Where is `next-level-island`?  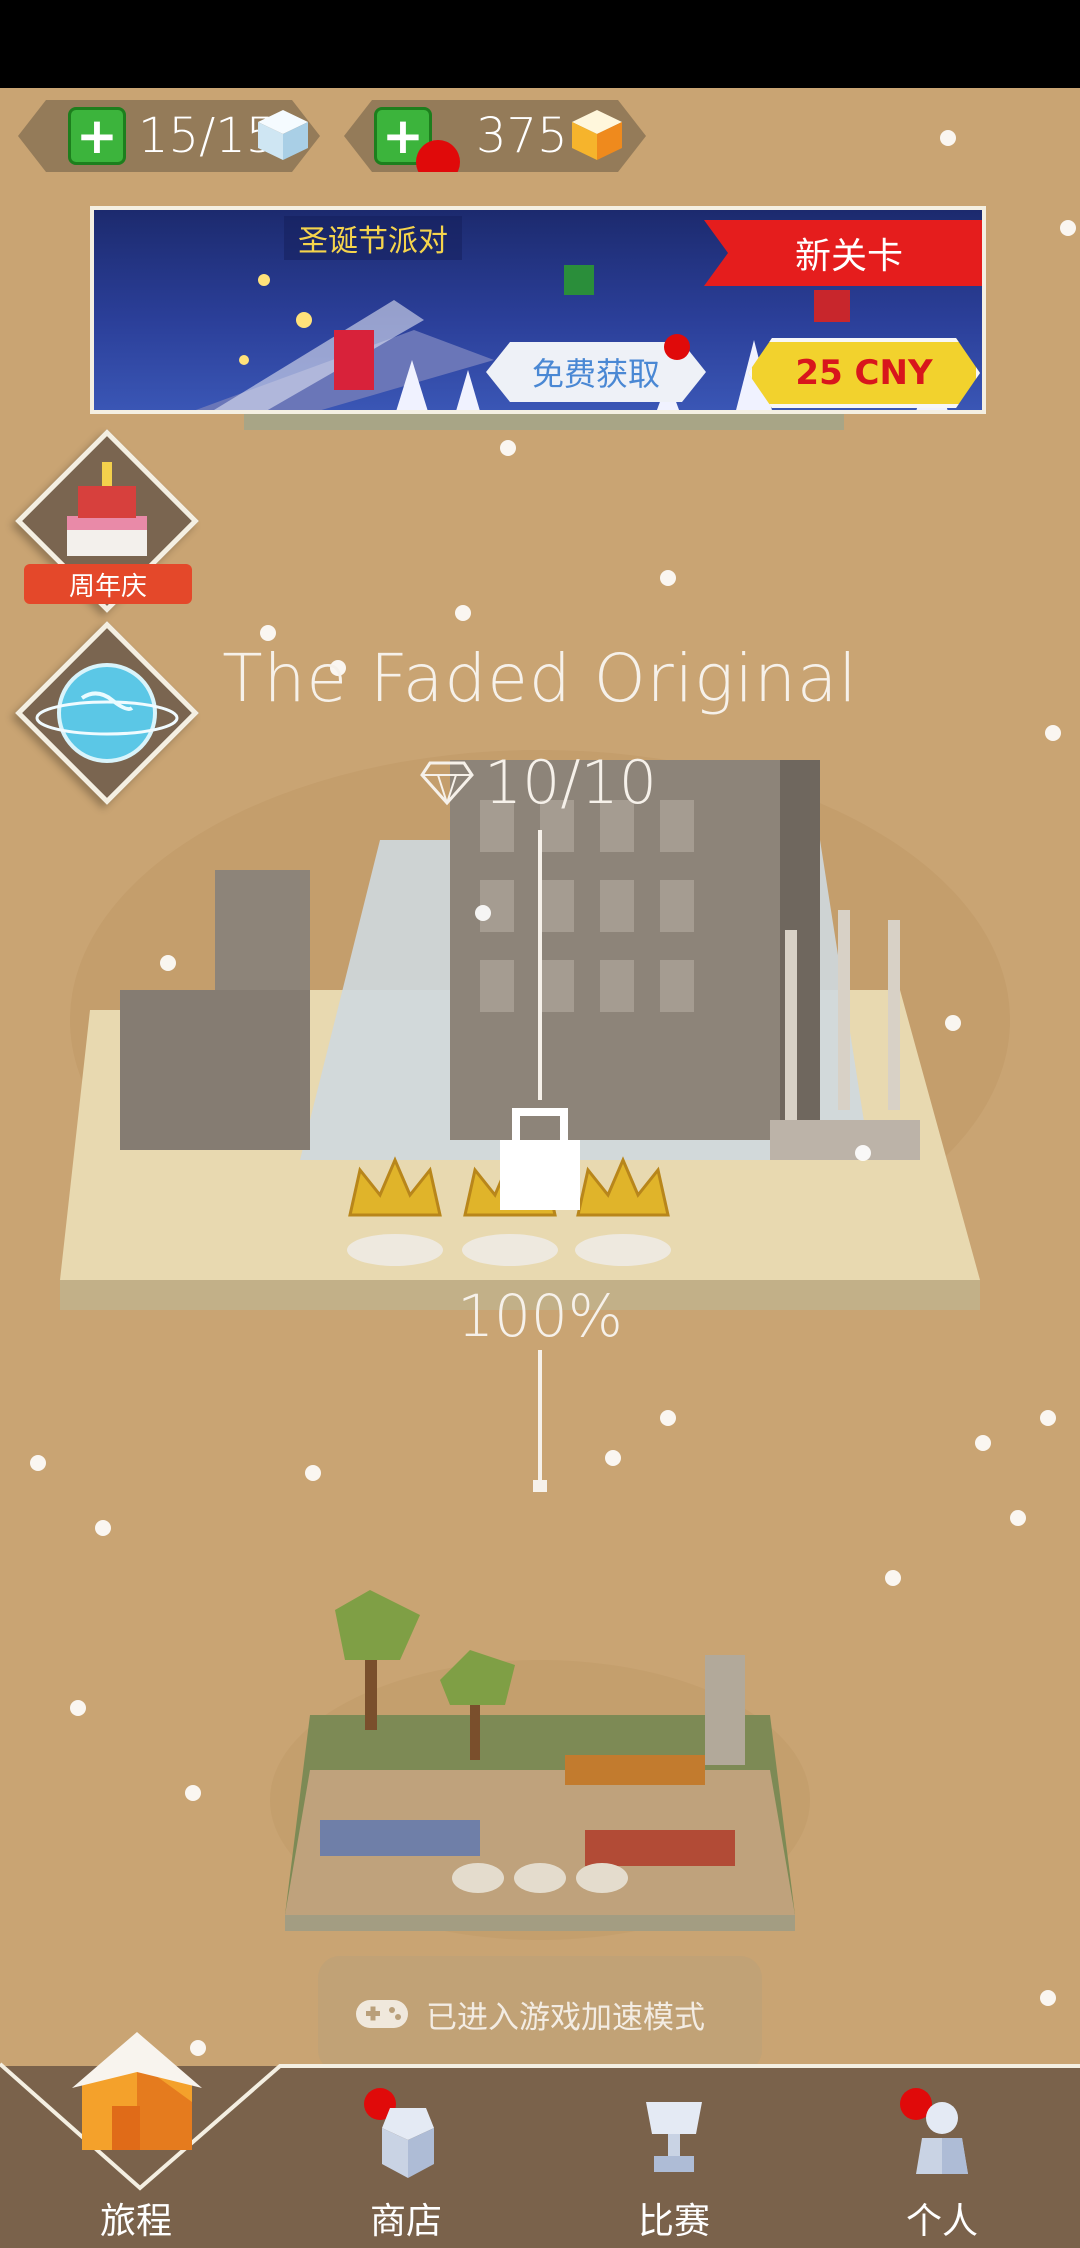 next-level-island is located at coordinates (540, 1760).